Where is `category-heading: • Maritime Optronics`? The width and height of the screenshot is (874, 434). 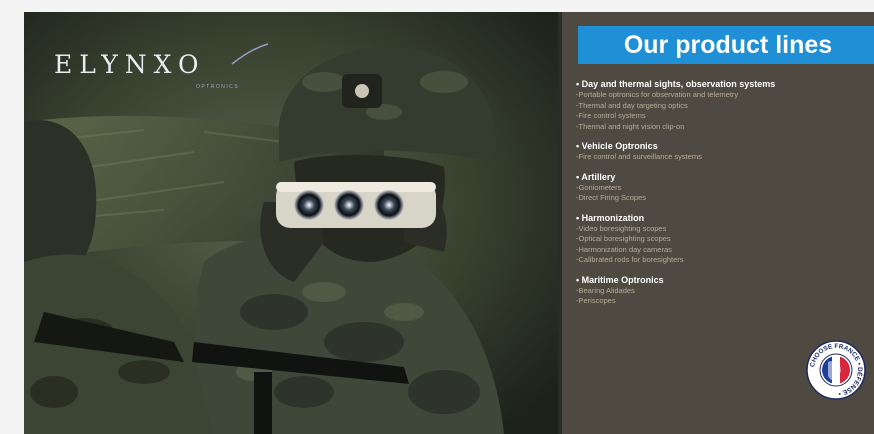 category-heading: • Maritime Optronics is located at coordinates (620, 279).